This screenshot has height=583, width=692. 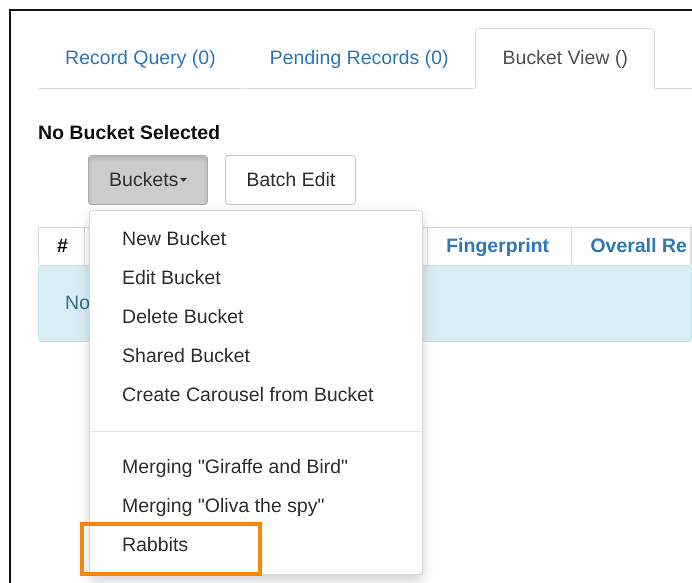 I want to click on menu-item: Merging "Oliva the spy", so click(x=256, y=506).